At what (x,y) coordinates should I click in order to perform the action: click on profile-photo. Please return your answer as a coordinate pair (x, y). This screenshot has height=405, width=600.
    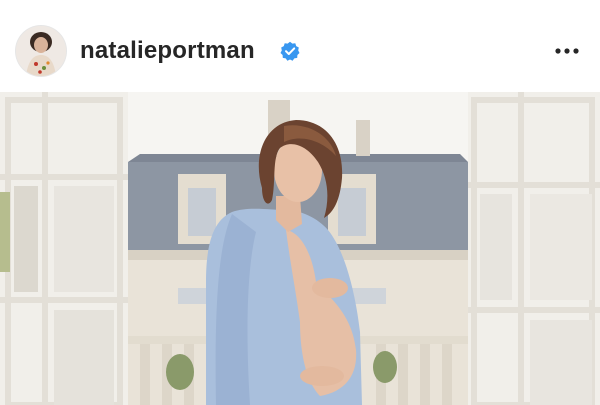
    Looking at the image, I should click on (41, 51).